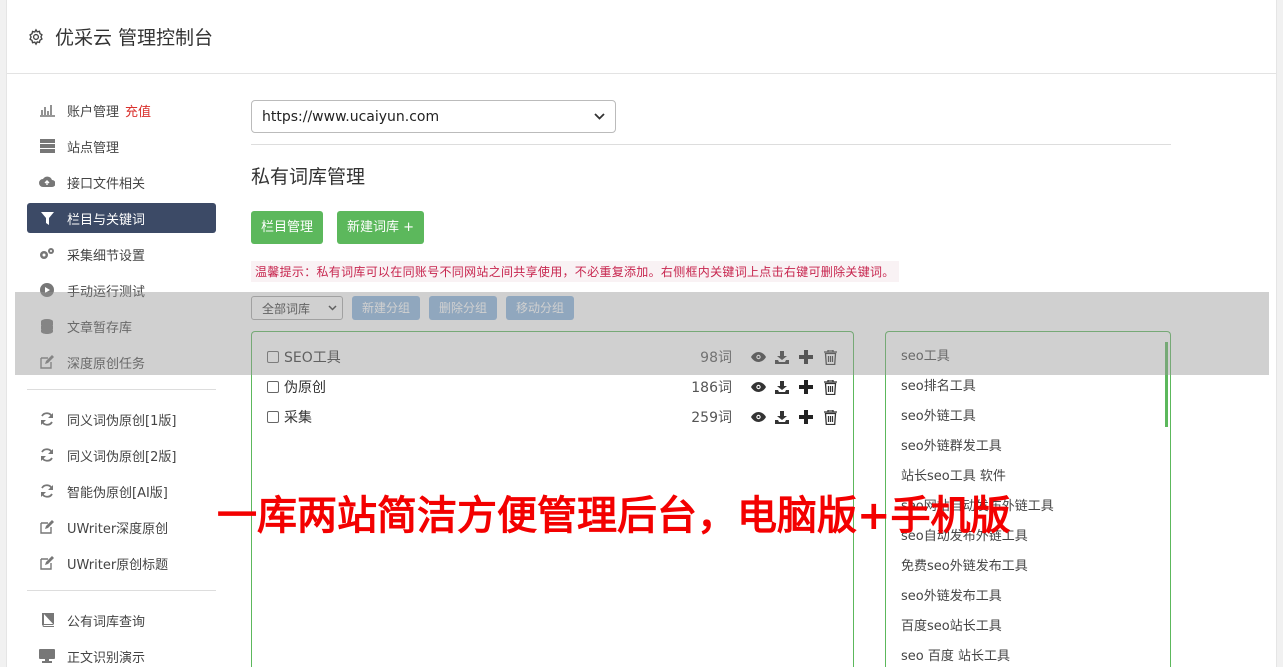 The height and width of the screenshot is (667, 1283). Describe the element at coordinates (93, 112) in the screenshot. I see `sidebar-item-label: 账户管理` at that location.